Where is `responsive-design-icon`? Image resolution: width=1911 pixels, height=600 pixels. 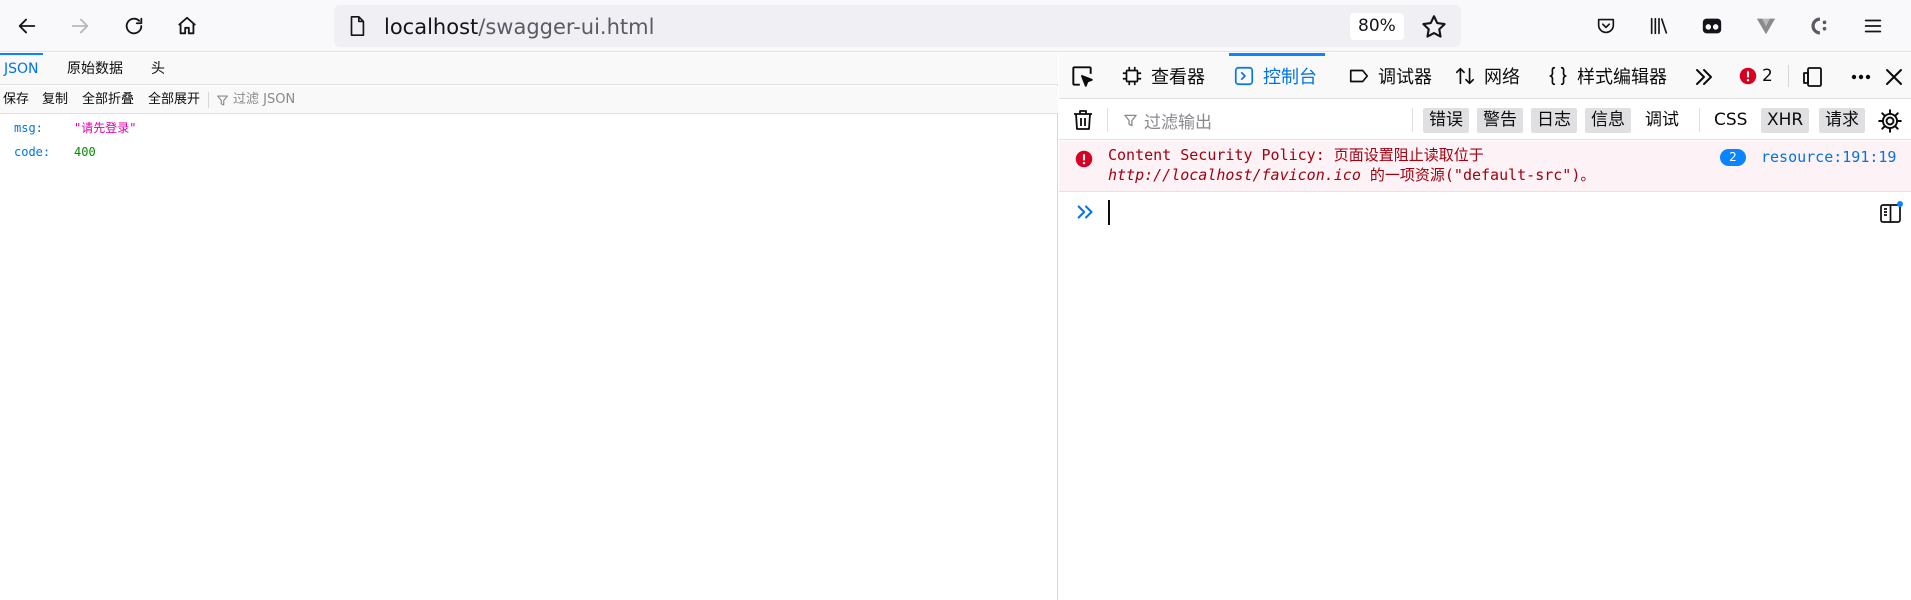 responsive-design-icon is located at coordinates (1813, 77).